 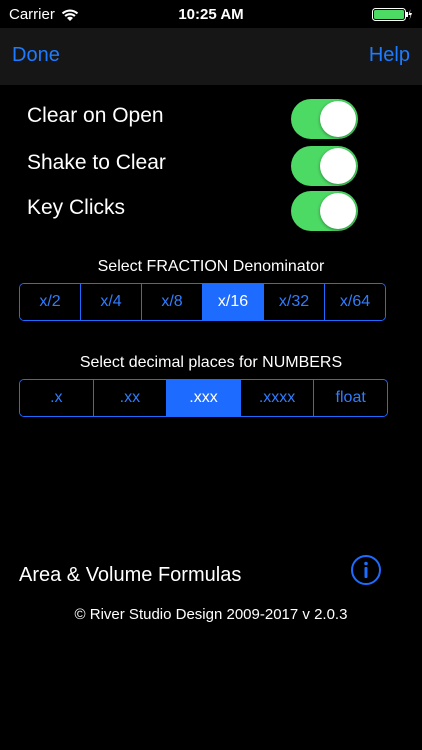 I want to click on navigation-bar: Done Help, so click(x=211, y=56).